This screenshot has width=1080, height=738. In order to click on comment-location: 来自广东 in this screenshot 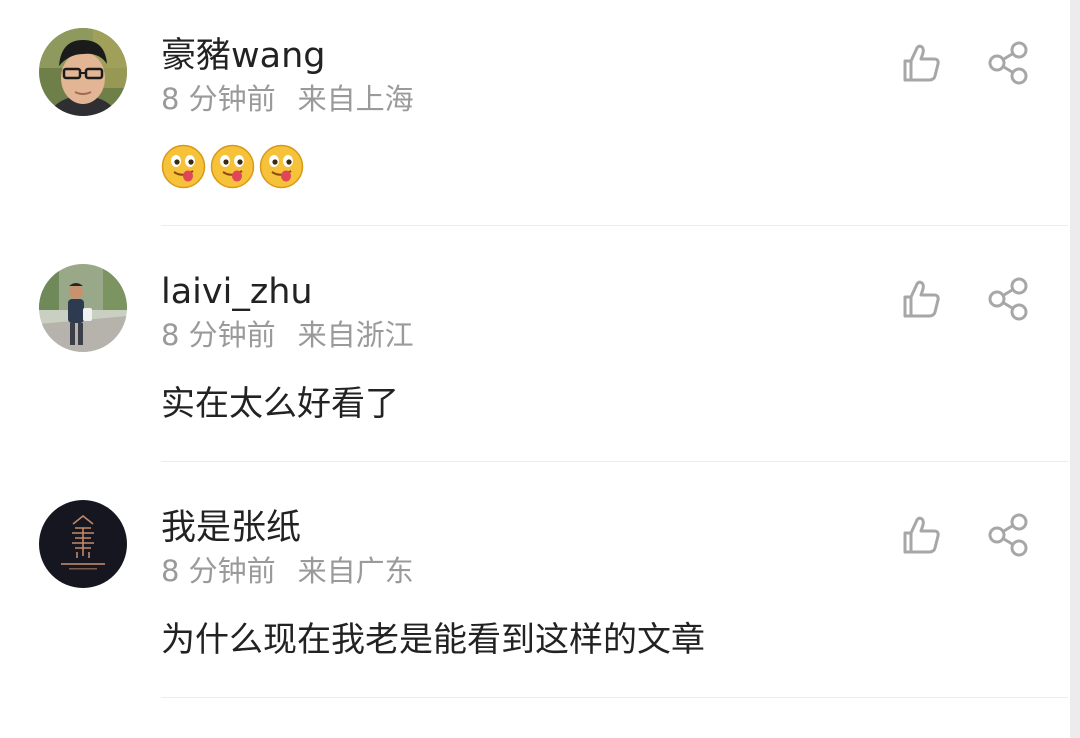, I will do `click(355, 571)`.